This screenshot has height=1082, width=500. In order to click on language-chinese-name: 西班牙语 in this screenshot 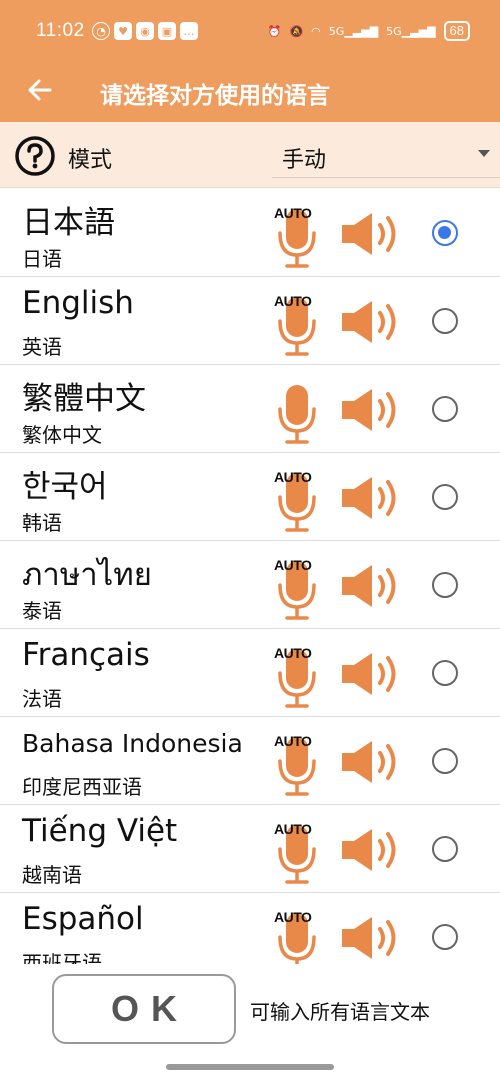, I will do `click(62, 957)`.